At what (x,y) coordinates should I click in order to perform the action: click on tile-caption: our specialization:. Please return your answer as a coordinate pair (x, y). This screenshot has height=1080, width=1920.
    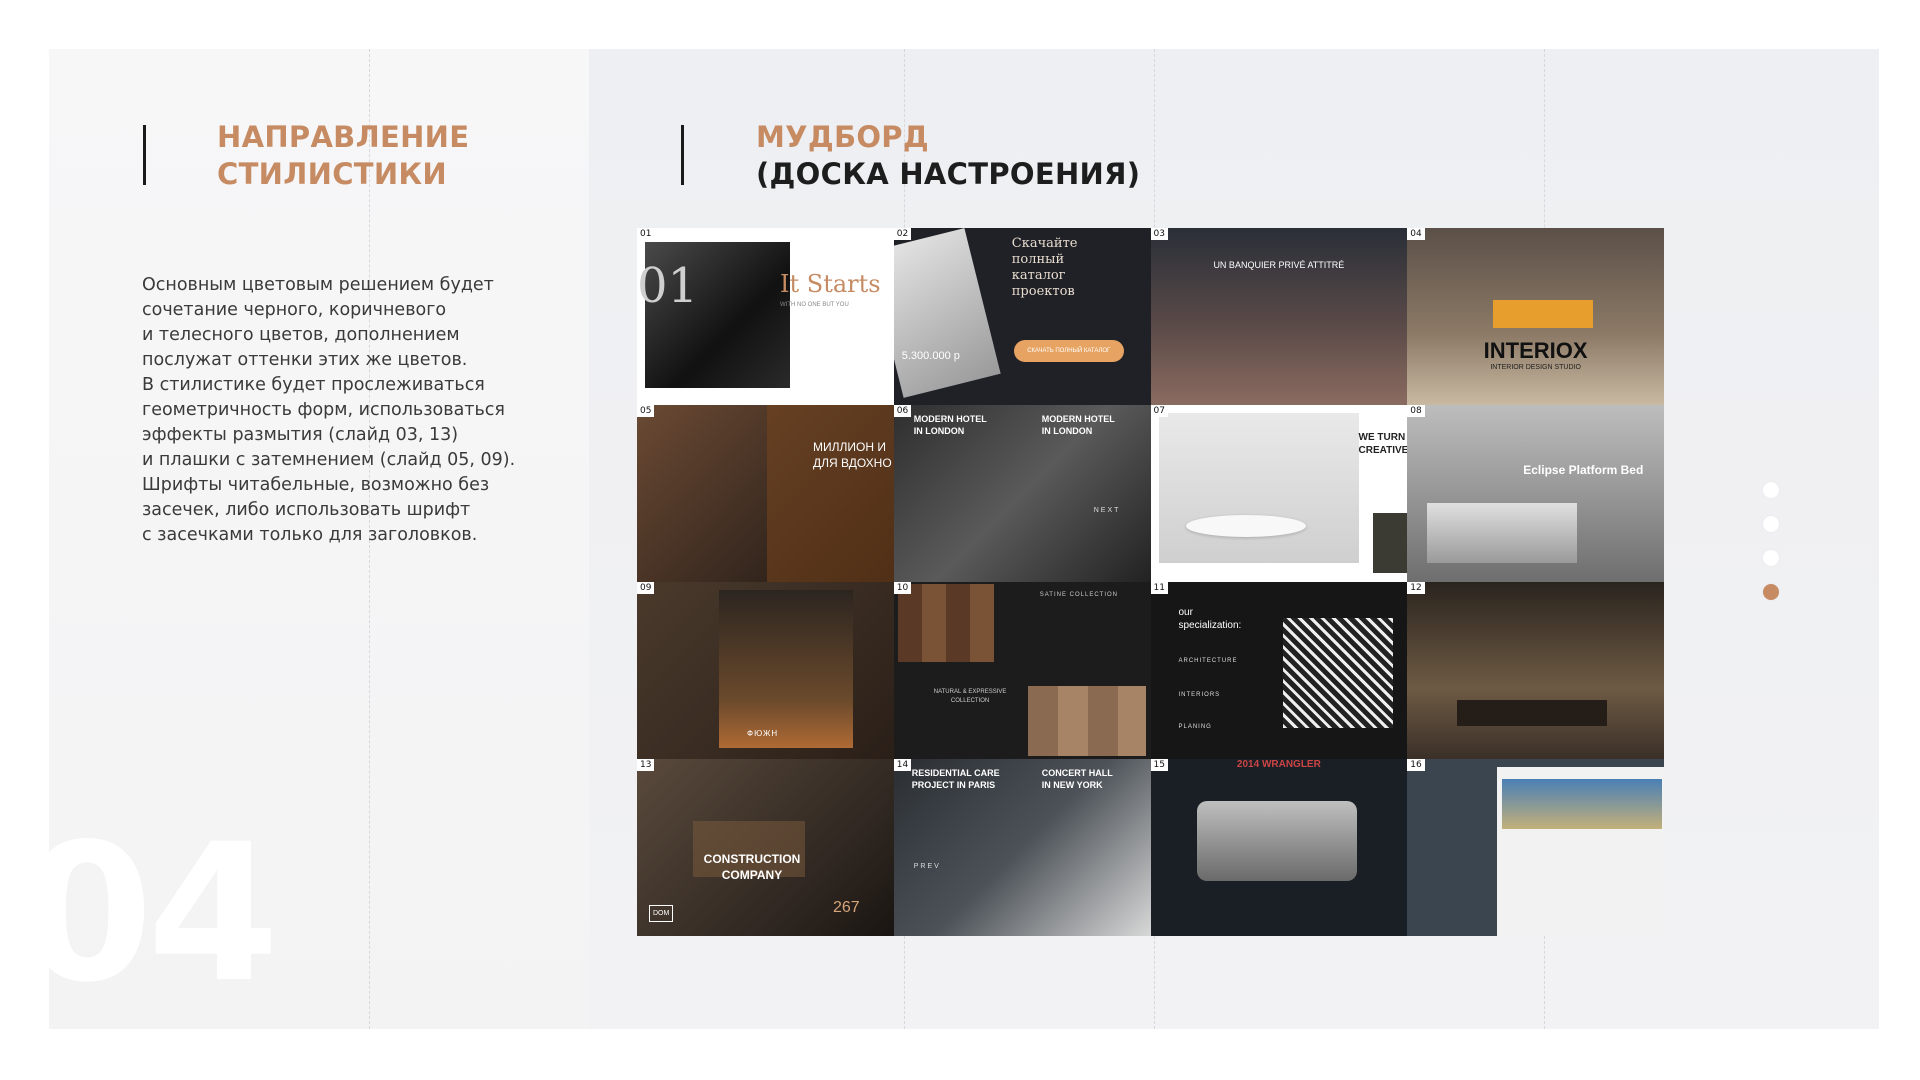
    Looking at the image, I should click on (1210, 619).